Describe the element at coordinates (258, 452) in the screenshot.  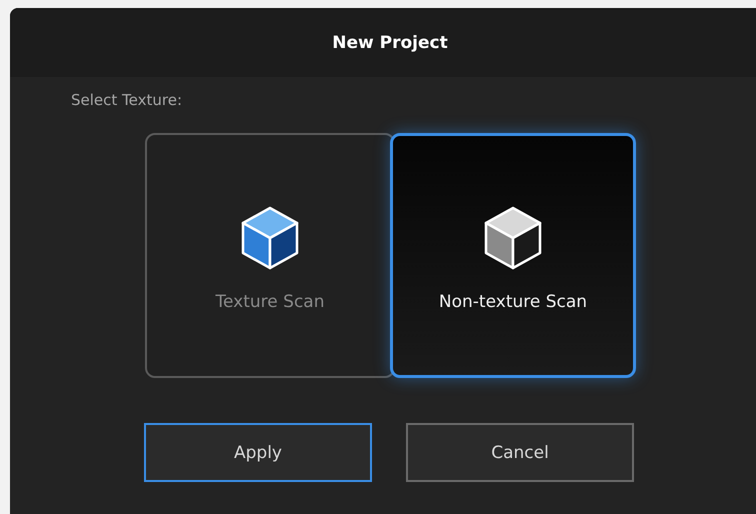
I see `apply-button: Apply` at that location.